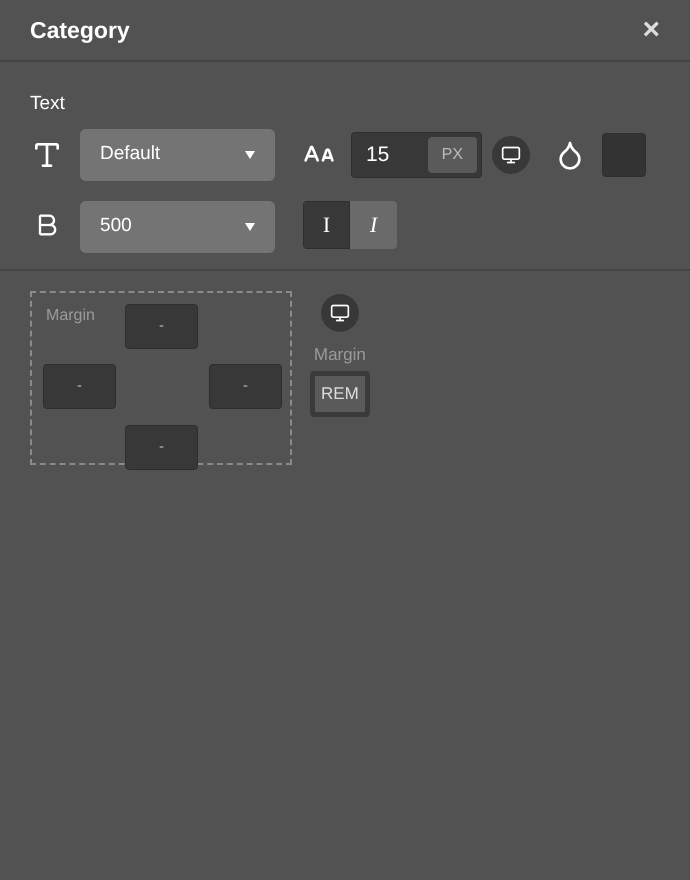 This screenshot has height=880, width=690. Describe the element at coordinates (70, 316) in the screenshot. I see `margin-label: Margin` at that location.